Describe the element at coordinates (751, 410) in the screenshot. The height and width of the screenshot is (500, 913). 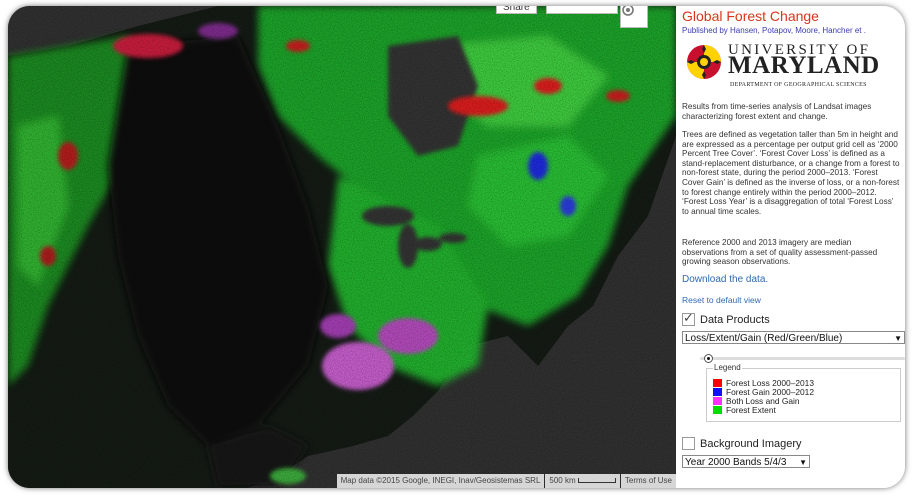
I see `legend-label: Forest Extent` at that location.